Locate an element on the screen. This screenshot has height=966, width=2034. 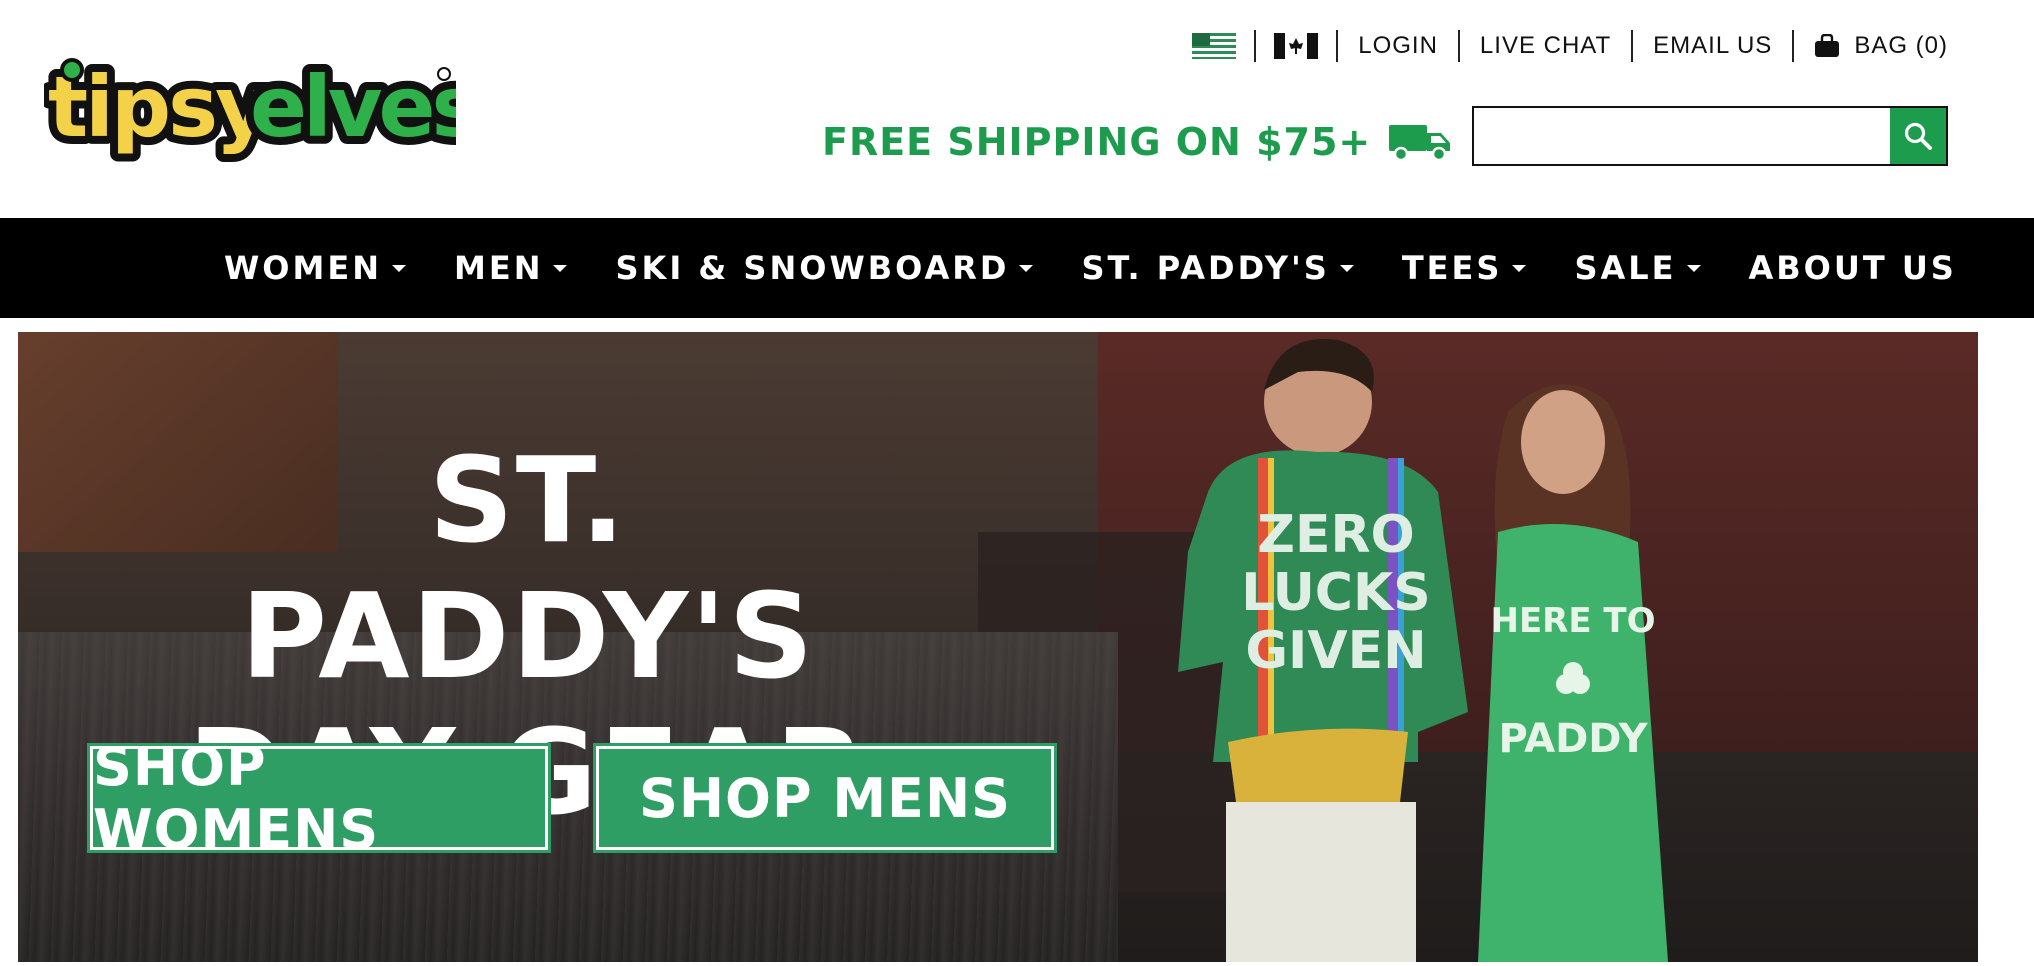
nav-item-sale: SALE is located at coordinates (1637, 268).